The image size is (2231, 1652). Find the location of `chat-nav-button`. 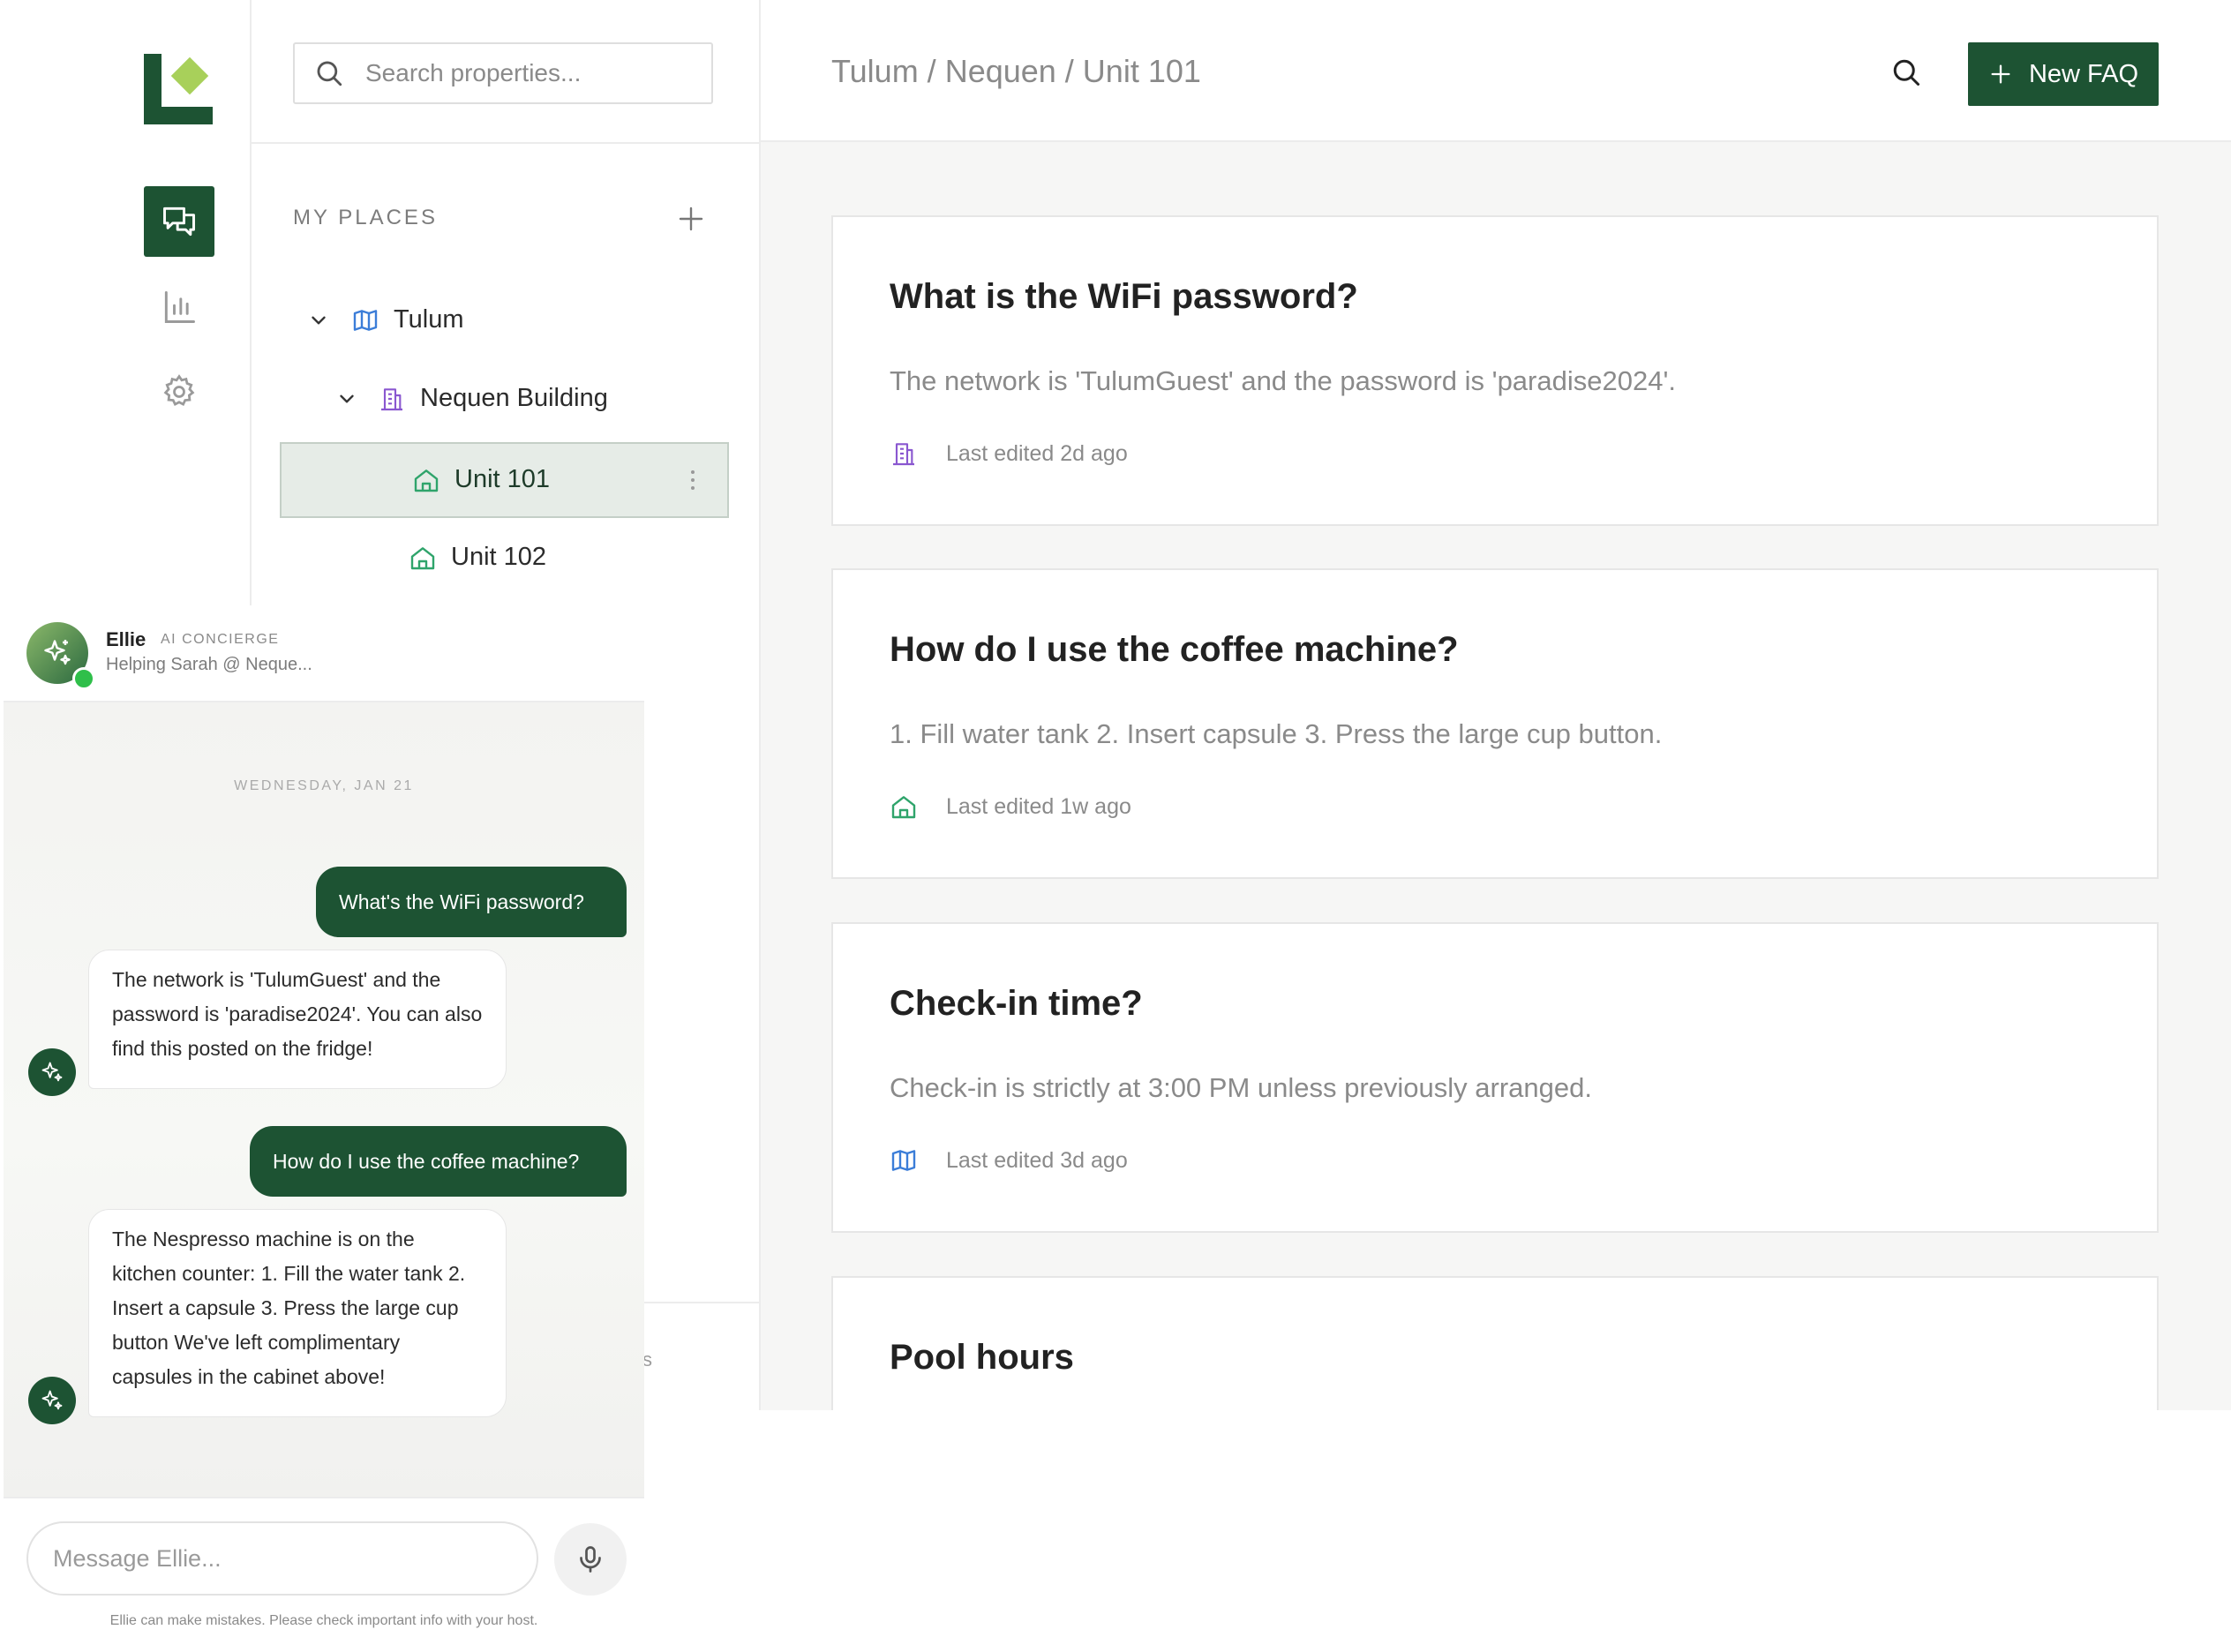

chat-nav-button is located at coordinates (179, 221).